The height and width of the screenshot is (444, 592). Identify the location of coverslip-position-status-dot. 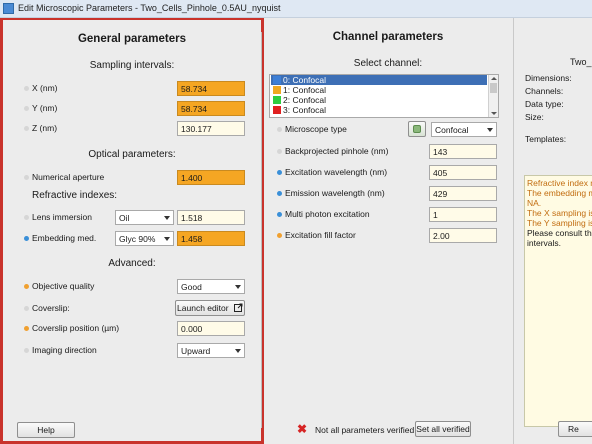
(26, 328).